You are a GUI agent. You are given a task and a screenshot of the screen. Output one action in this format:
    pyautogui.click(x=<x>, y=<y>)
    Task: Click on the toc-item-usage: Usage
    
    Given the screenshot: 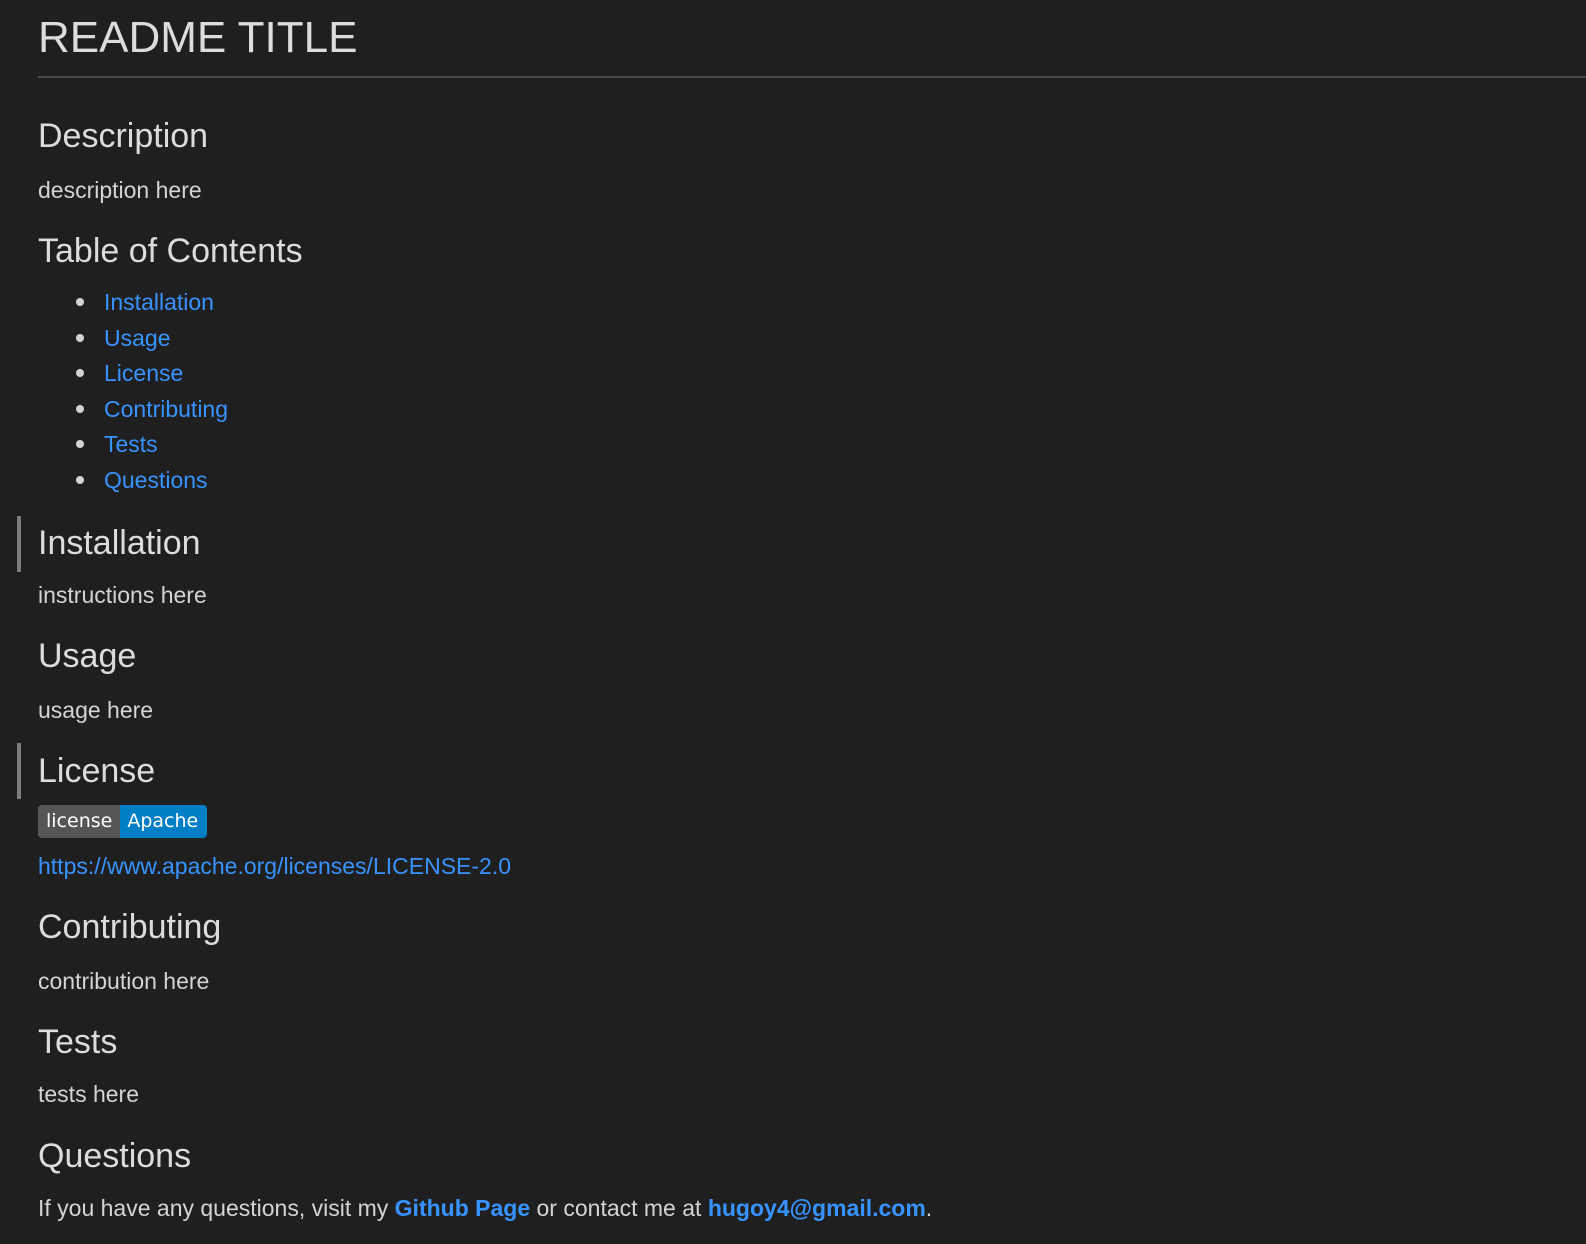 What is the action you would take?
    pyautogui.click(x=123, y=338)
    